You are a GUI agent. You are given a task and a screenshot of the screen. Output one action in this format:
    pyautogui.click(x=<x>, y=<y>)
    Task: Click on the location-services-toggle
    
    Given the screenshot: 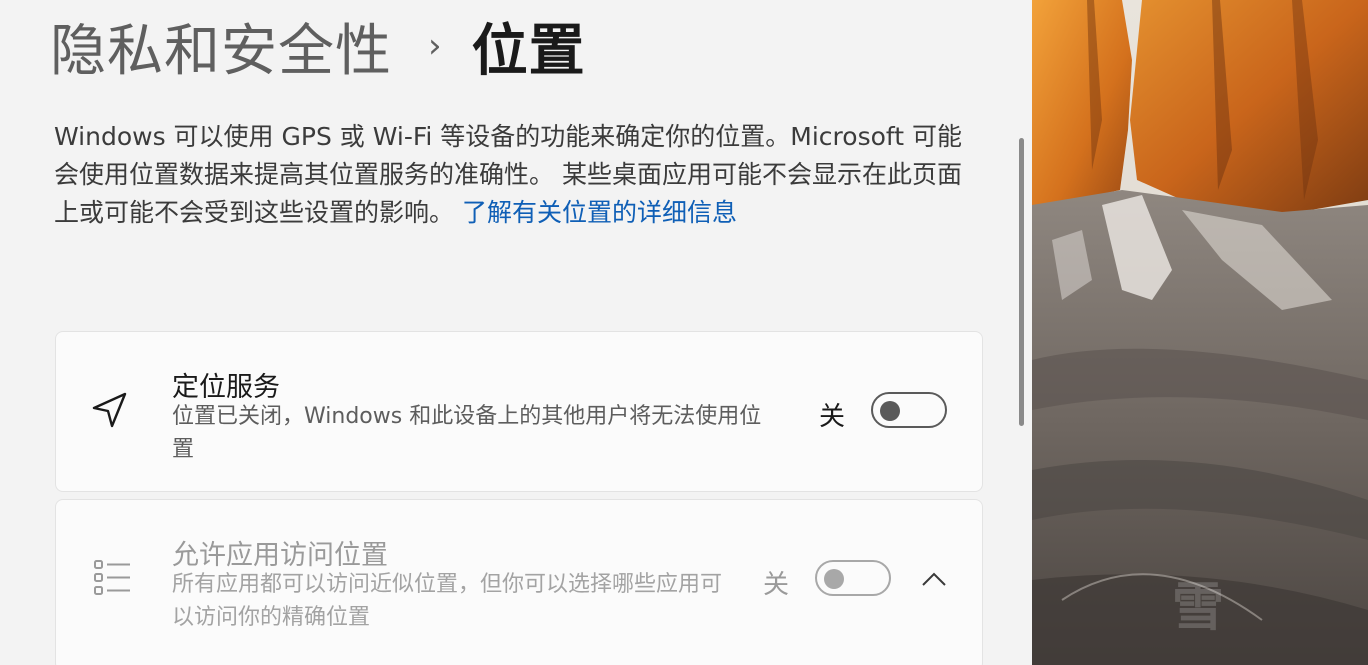 What is the action you would take?
    pyautogui.click(x=909, y=410)
    